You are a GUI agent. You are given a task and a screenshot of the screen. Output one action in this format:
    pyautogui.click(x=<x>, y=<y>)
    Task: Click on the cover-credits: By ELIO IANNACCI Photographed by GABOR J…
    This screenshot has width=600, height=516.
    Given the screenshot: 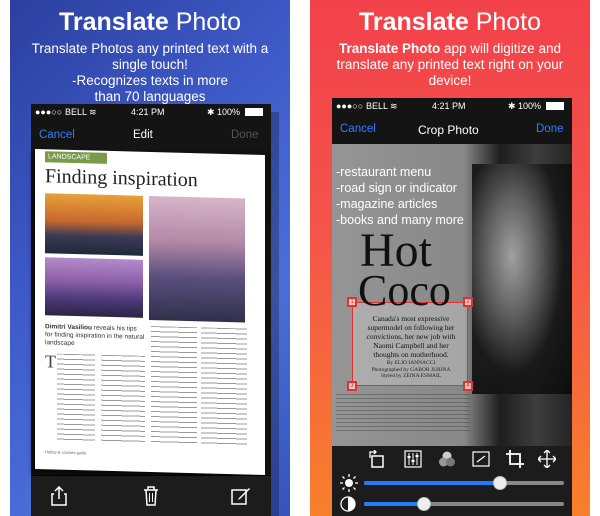 What is the action you would take?
    pyautogui.click(x=411, y=369)
    